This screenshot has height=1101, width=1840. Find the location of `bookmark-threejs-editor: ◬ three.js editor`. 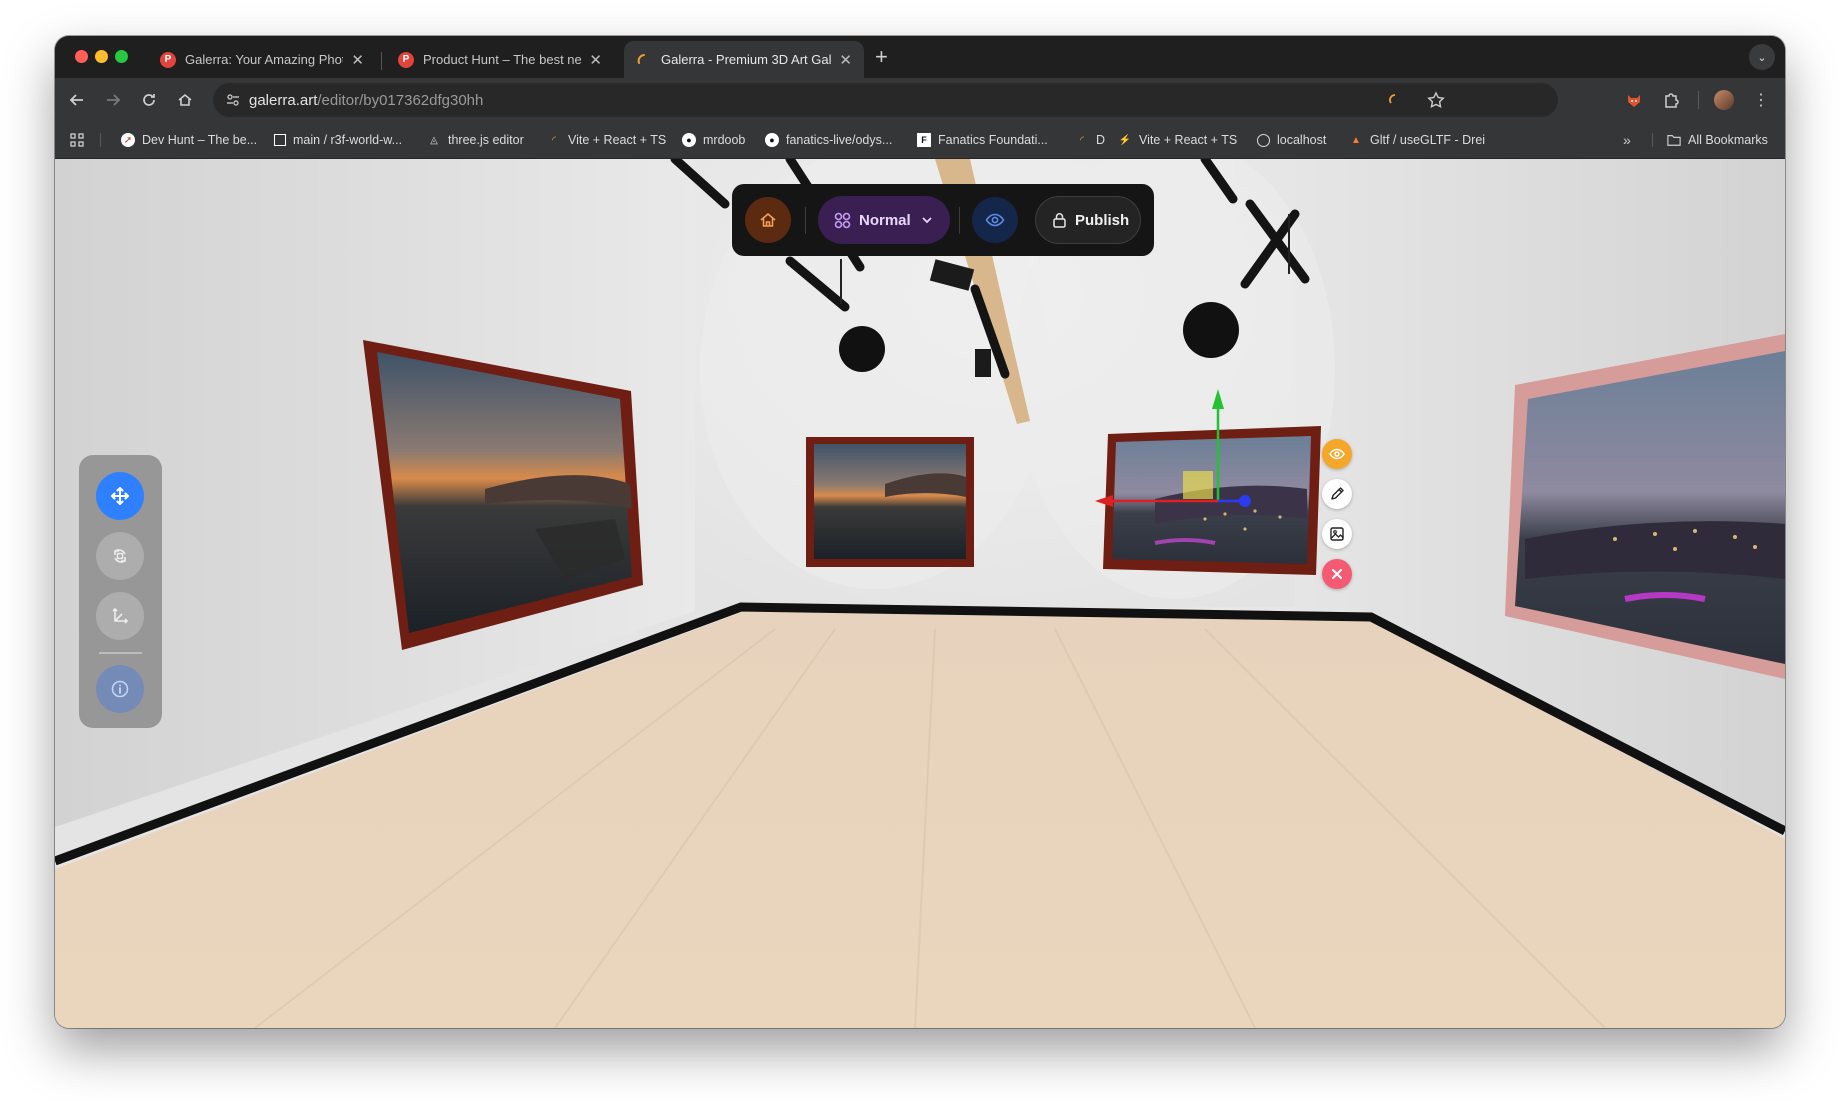

bookmark-threejs-editor: ◬ three.js editor is located at coordinates (475, 140).